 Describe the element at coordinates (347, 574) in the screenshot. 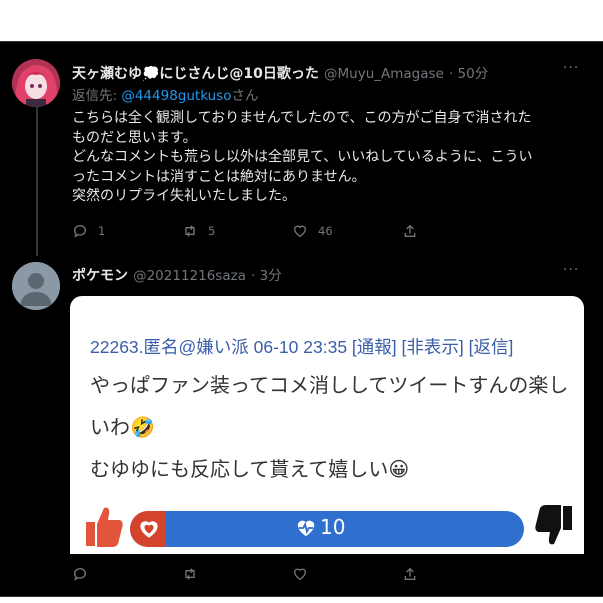

I see `tweet2-like-button` at that location.